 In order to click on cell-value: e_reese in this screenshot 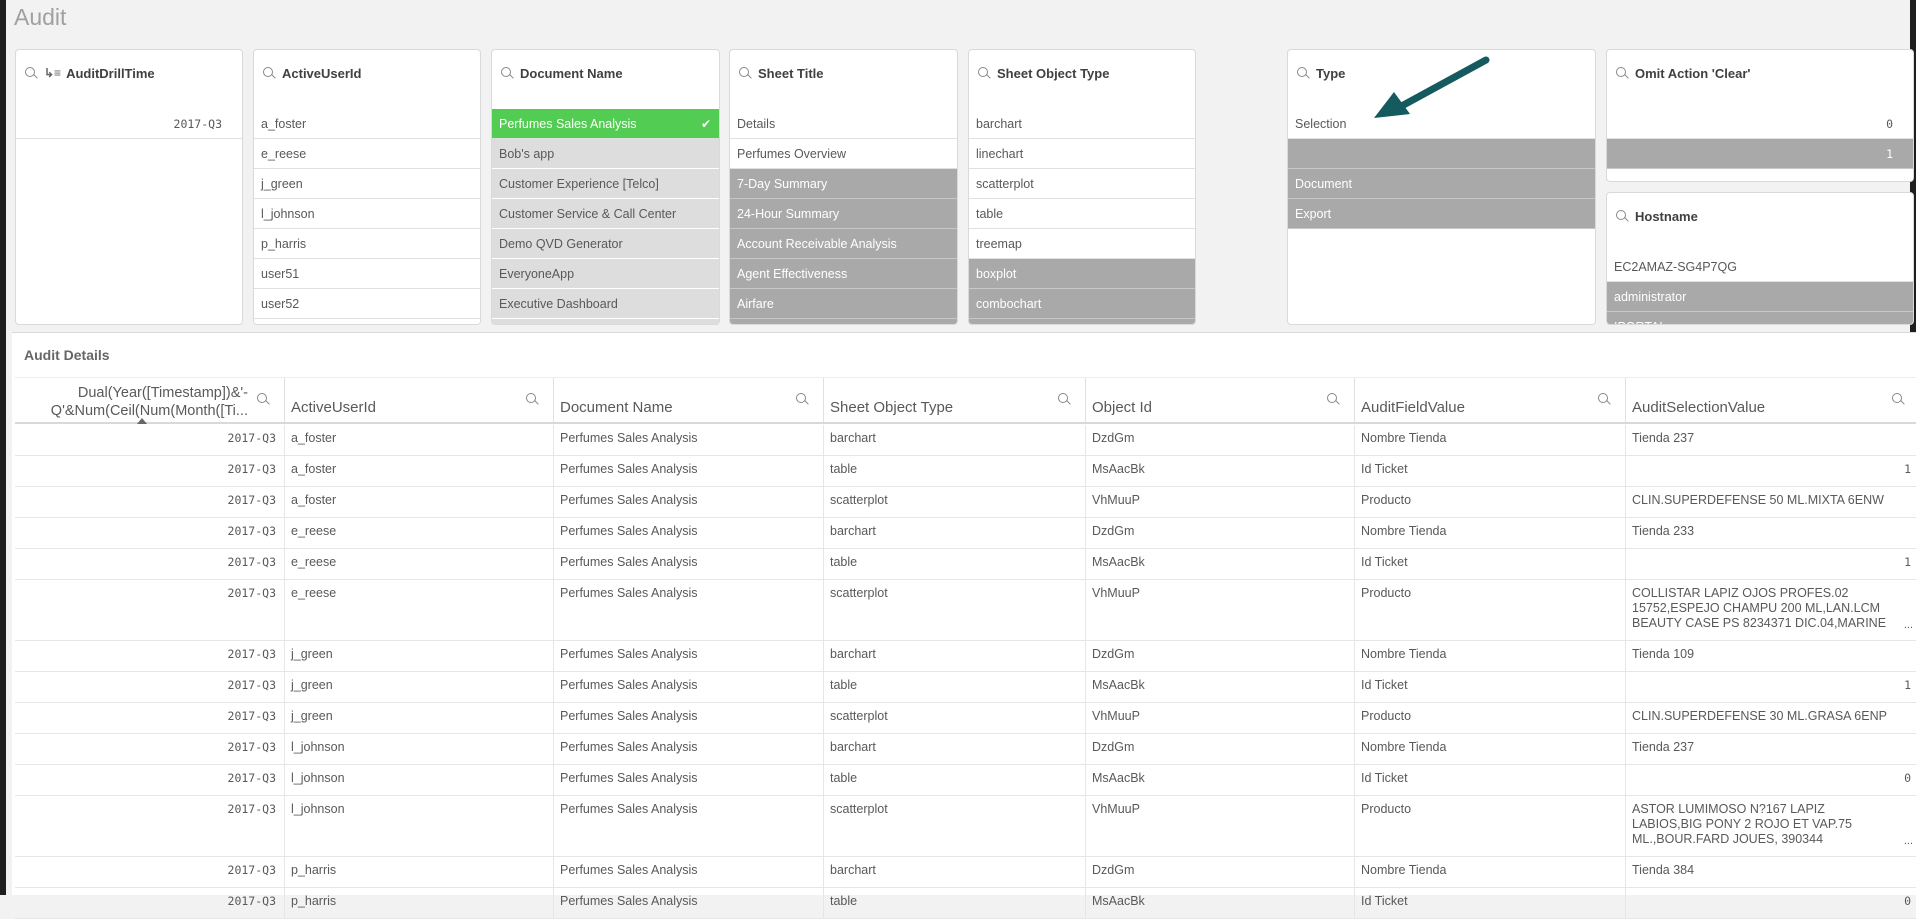, I will do `click(314, 562)`.